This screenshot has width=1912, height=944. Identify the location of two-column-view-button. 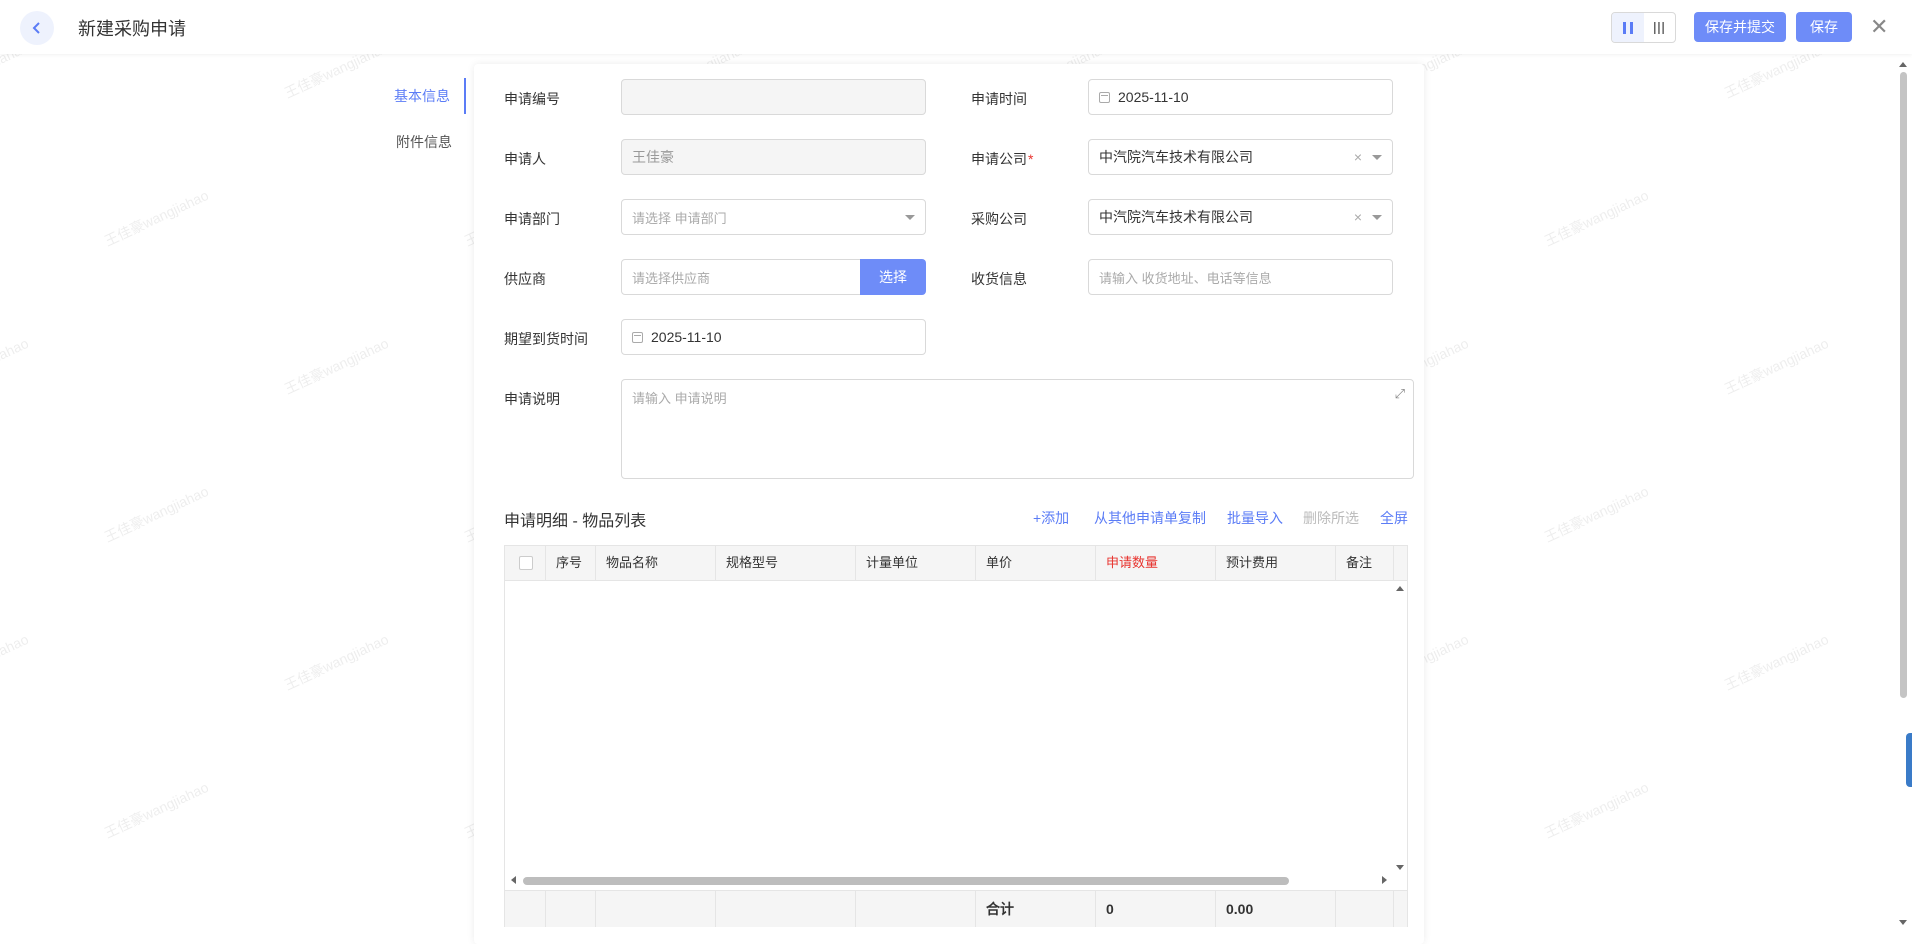
(1628, 27).